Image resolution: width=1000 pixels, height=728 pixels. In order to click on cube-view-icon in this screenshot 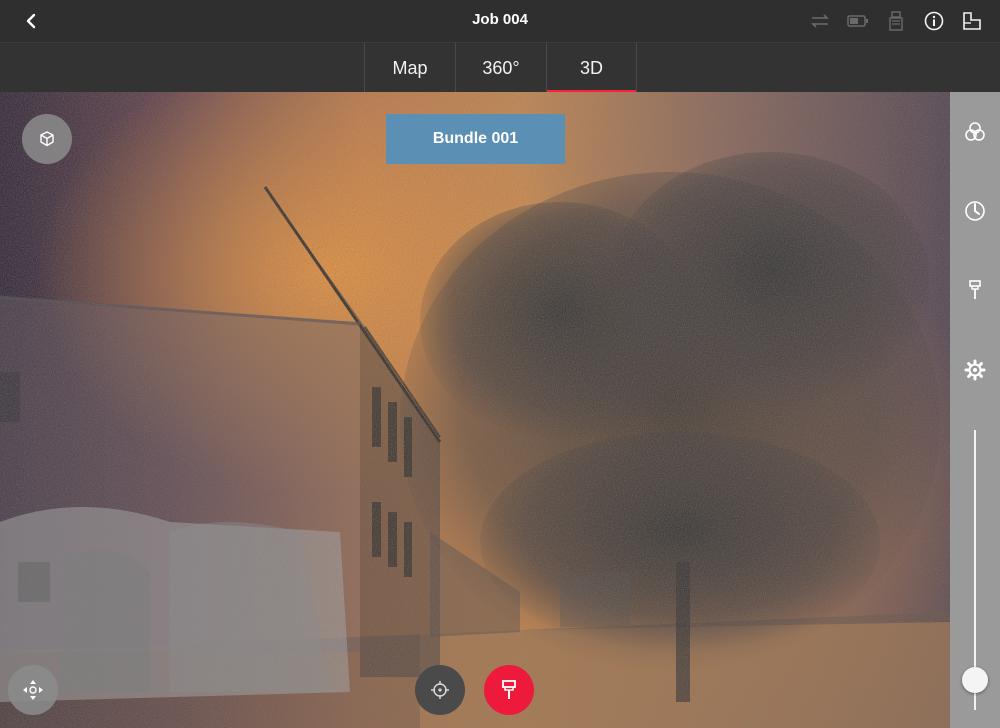, I will do `click(47, 139)`.